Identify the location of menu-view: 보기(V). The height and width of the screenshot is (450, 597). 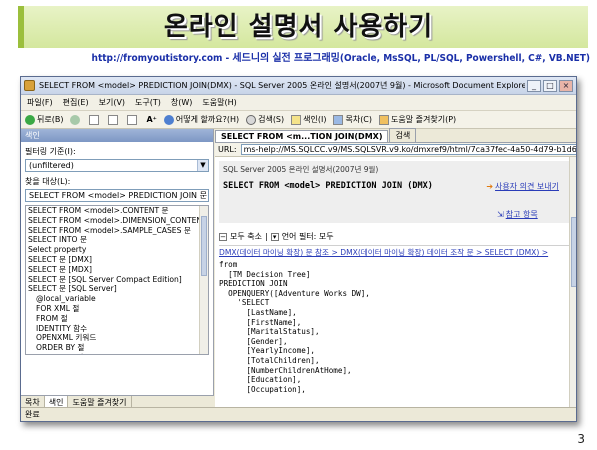
(112, 102).